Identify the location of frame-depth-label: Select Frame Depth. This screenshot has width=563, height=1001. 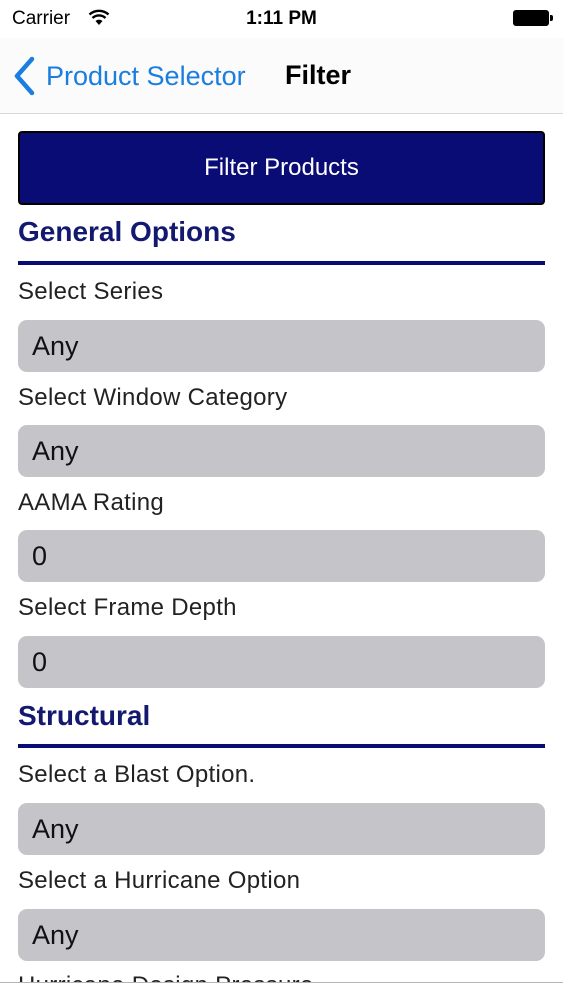
(127, 607).